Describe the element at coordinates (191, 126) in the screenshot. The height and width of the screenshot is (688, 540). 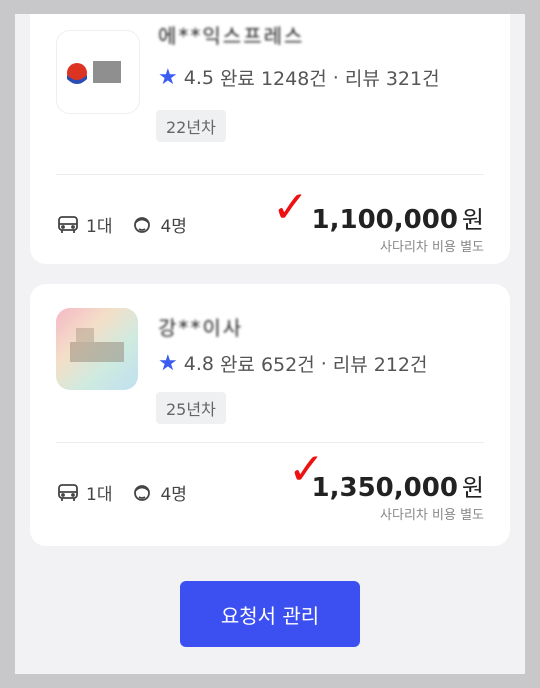
I see `years-badge: 22년차` at that location.